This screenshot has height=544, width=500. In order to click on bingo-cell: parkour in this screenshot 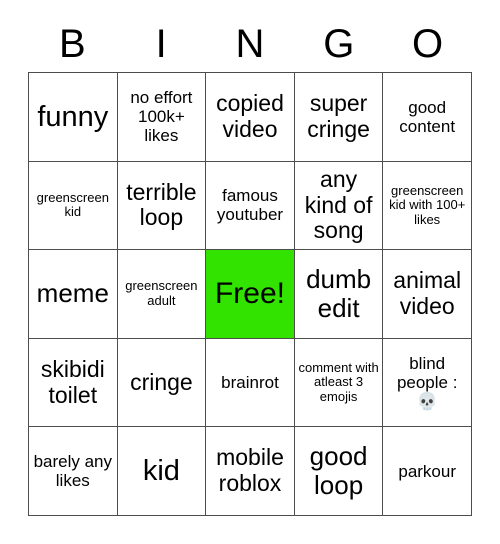, I will do `click(427, 471)`.